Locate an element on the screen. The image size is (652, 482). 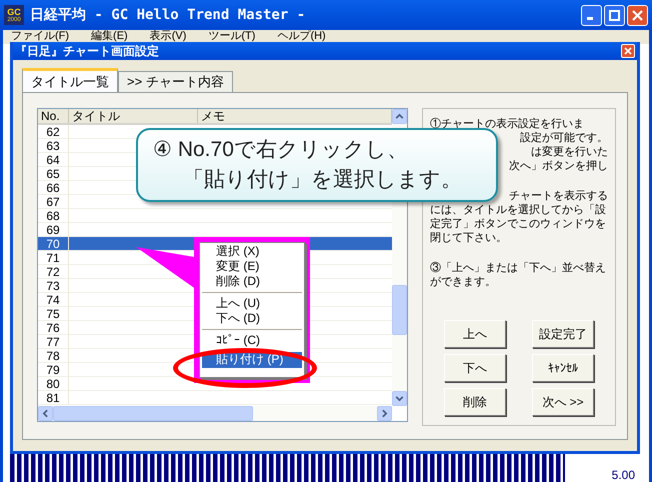
table-cell: 71 is located at coordinates (53, 257).